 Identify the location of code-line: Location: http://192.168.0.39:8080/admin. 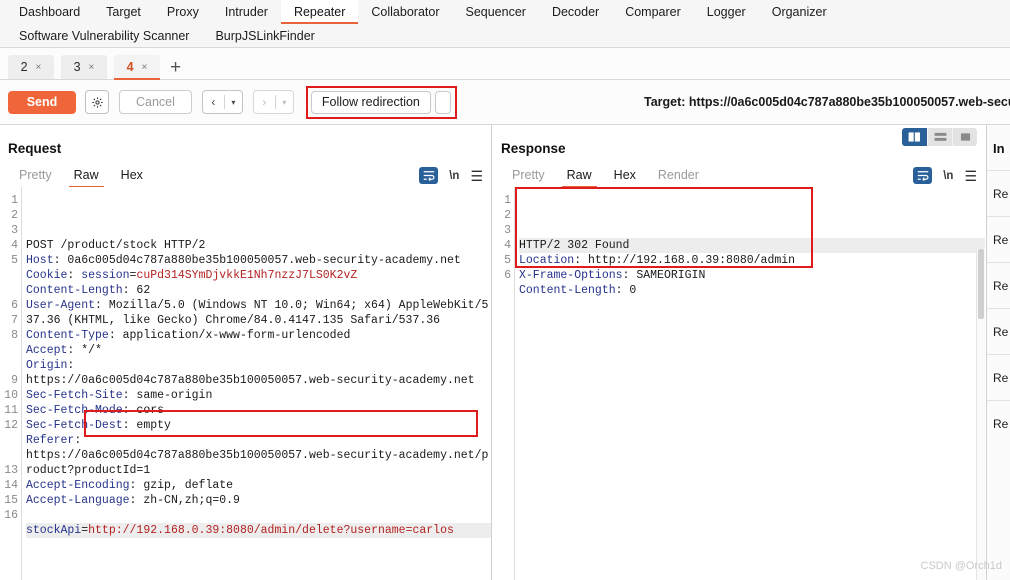
(752, 260).